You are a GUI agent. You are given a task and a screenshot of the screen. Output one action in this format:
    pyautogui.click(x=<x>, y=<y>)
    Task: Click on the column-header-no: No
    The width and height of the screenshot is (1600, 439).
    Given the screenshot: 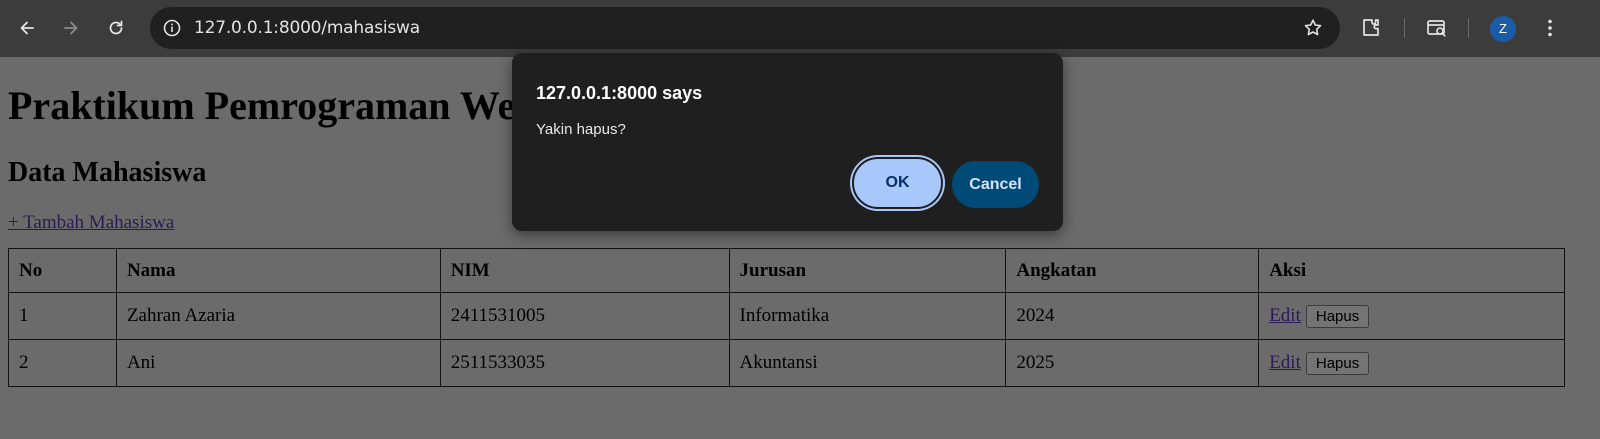 What is the action you would take?
    pyautogui.click(x=62, y=270)
    